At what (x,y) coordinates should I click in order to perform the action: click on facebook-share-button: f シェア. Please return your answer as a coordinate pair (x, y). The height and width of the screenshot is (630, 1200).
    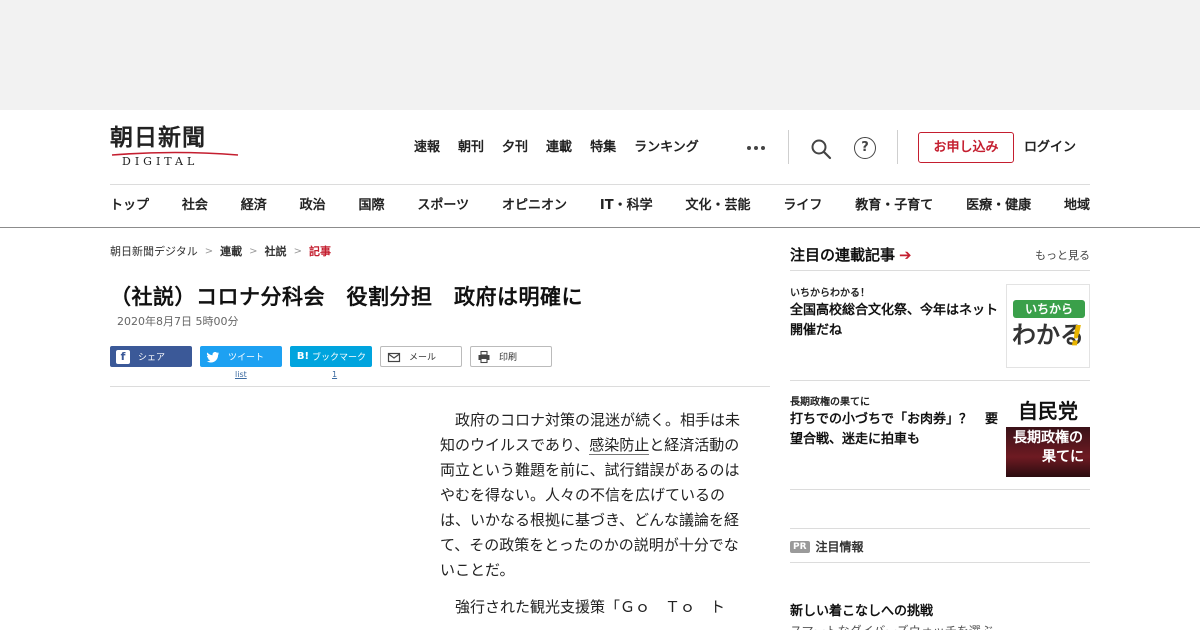
    Looking at the image, I should click on (151, 356).